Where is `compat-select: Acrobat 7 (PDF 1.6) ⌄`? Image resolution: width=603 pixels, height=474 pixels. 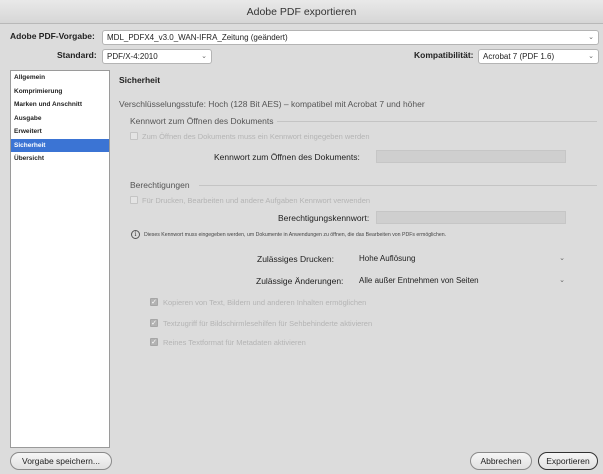
compat-select: Acrobat 7 (PDF 1.6) ⌄ is located at coordinates (538, 56).